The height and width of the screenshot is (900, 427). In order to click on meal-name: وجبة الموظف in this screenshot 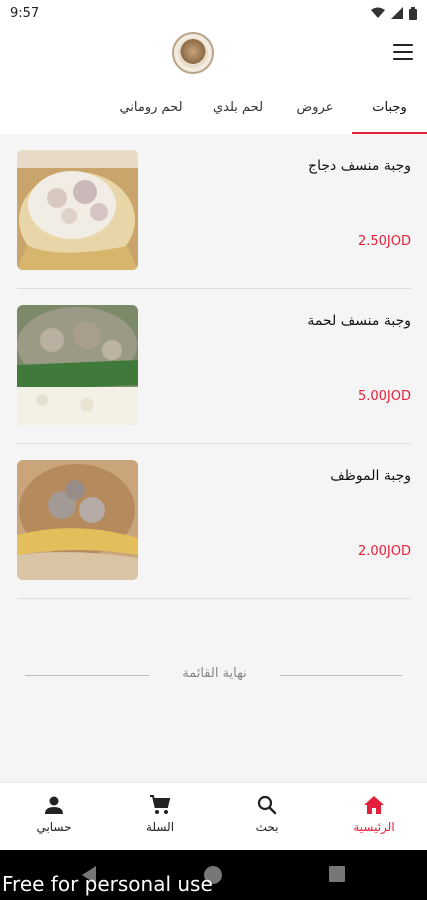, I will do `click(370, 476)`.